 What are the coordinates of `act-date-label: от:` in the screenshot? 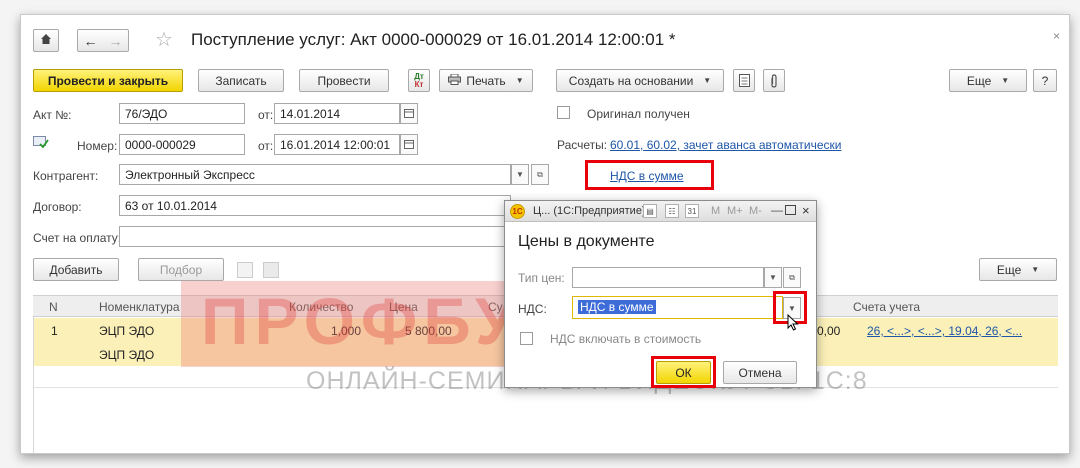 It's located at (266, 115).